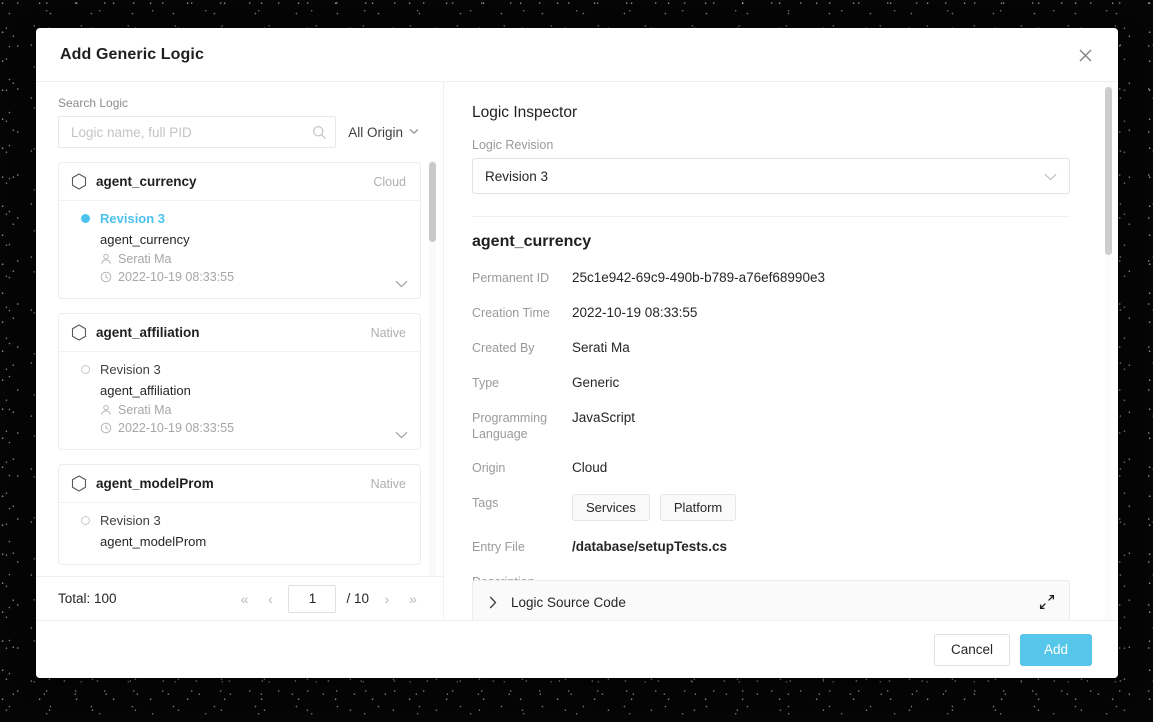 Image resolution: width=1153 pixels, height=722 pixels. Describe the element at coordinates (525, 112) in the screenshot. I see `inspector-title: Logic Inspector` at that location.